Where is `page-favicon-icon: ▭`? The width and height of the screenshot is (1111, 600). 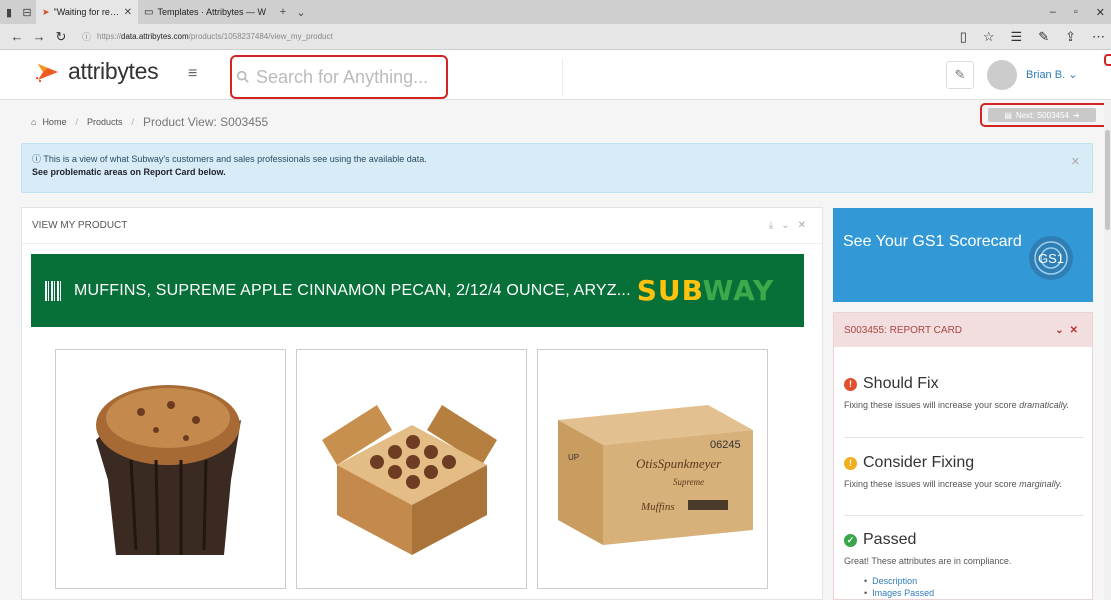 page-favicon-icon: ▭ is located at coordinates (149, 12).